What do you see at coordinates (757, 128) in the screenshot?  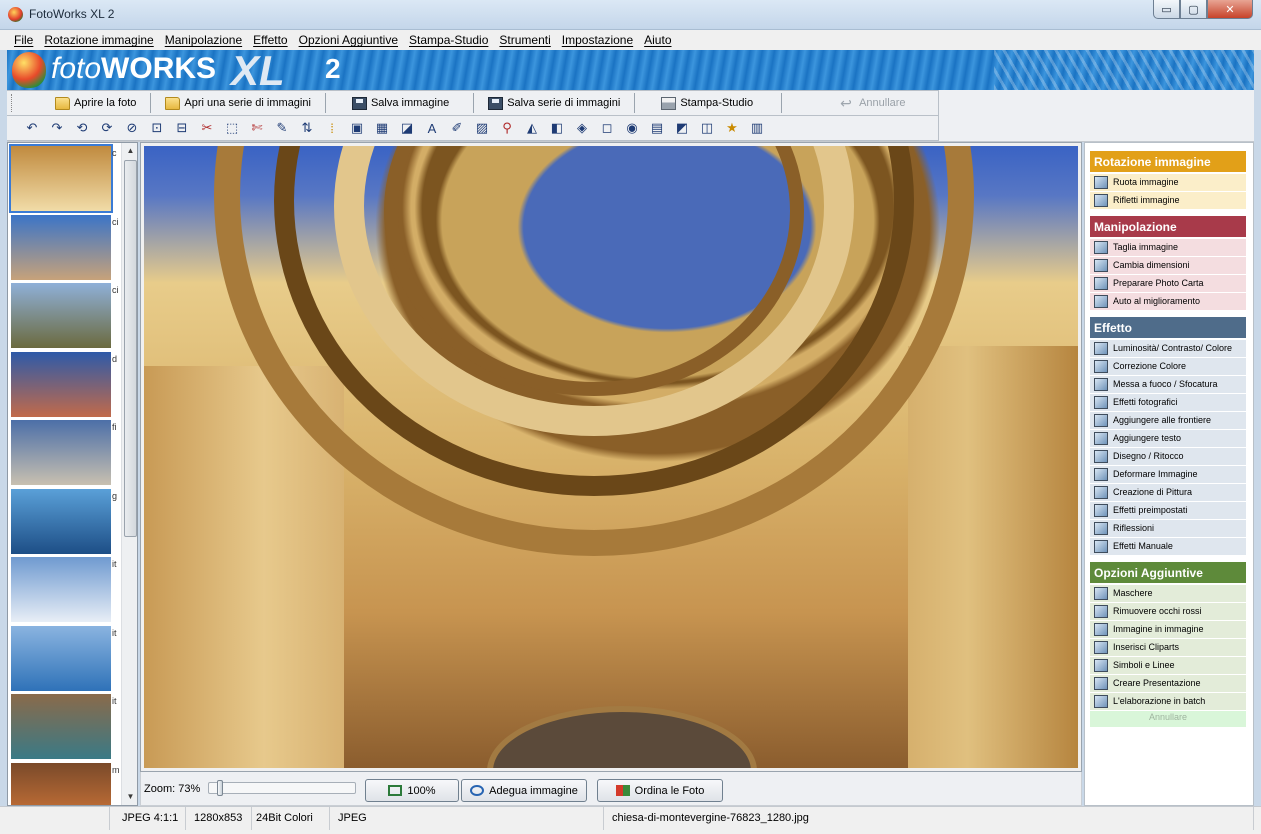 I see `tool-icon-30: ▥` at bounding box center [757, 128].